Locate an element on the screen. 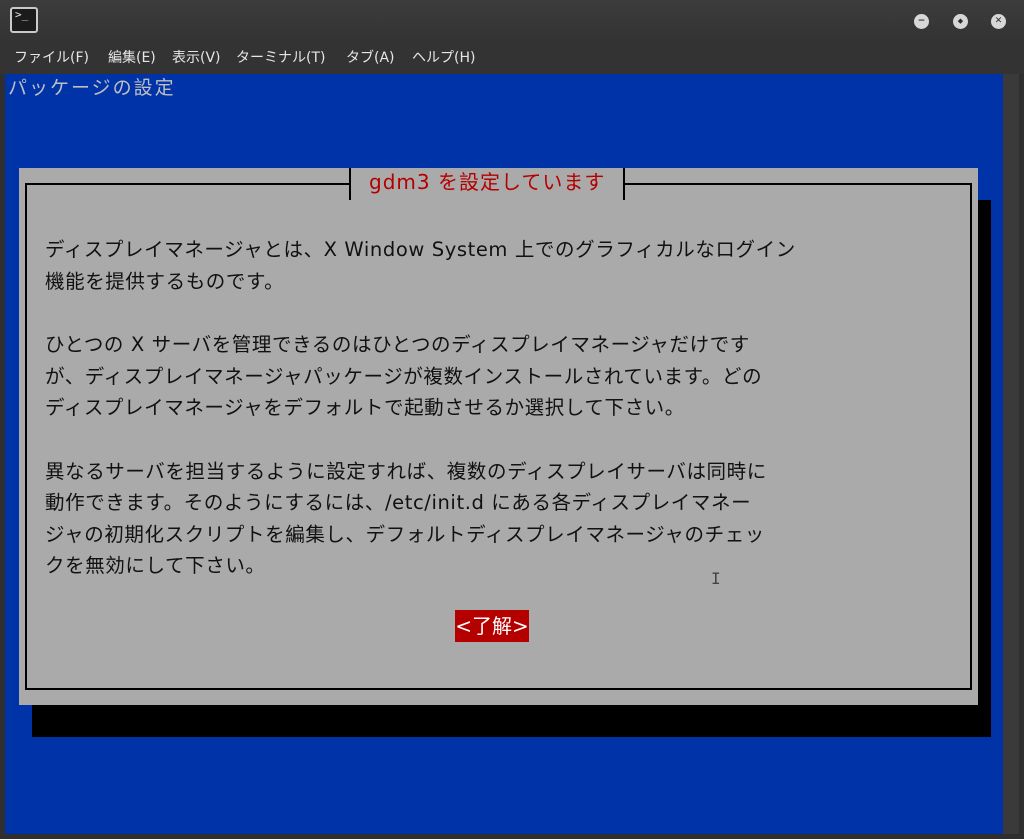 This screenshot has height=839, width=1024. minimize-icon: − is located at coordinates (921, 21).